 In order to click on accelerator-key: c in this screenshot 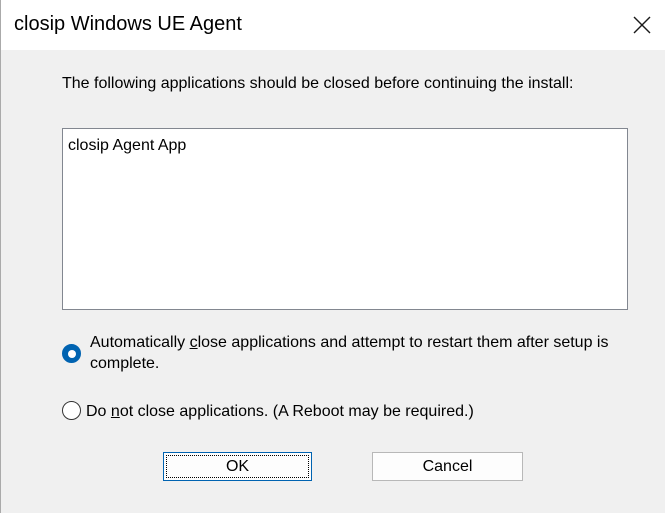, I will do `click(193, 342)`.